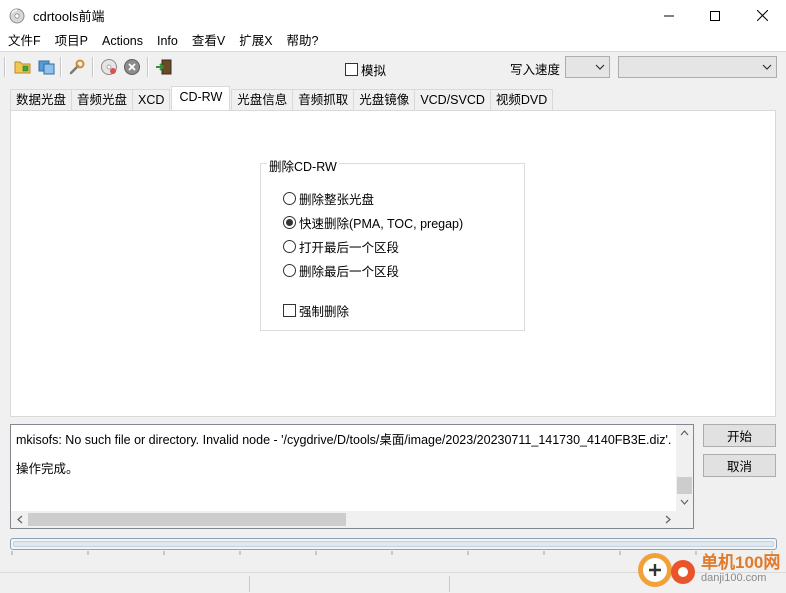 Image resolution: width=786 pixels, height=593 pixels. I want to click on menu-bar: 文件F 项目P Actions Info 查看V 扩展X 帮助?, so click(393, 41).